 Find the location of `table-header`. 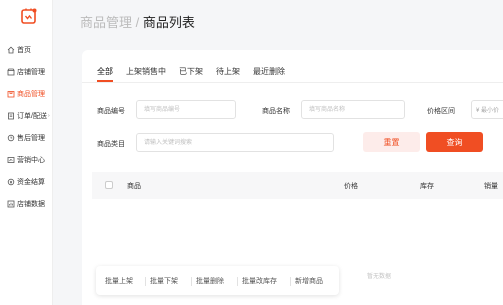

table-header is located at coordinates (297, 185).